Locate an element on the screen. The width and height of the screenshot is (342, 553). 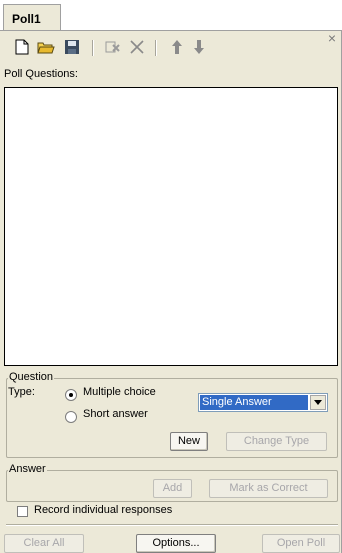
record-responses-checkbox is located at coordinates (22, 511).